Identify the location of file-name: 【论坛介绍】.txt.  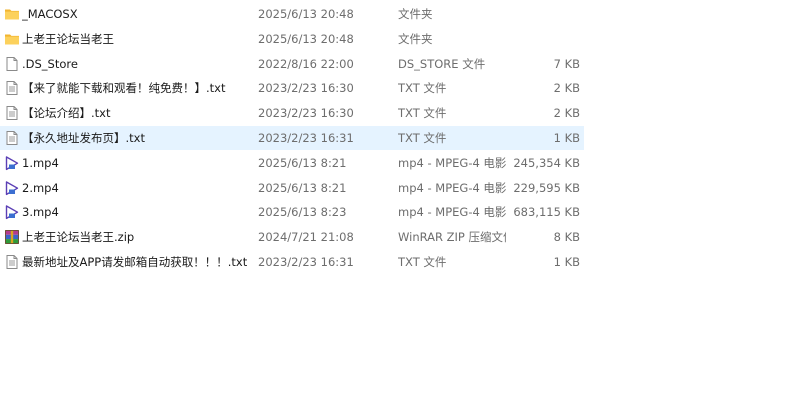
(66, 113).